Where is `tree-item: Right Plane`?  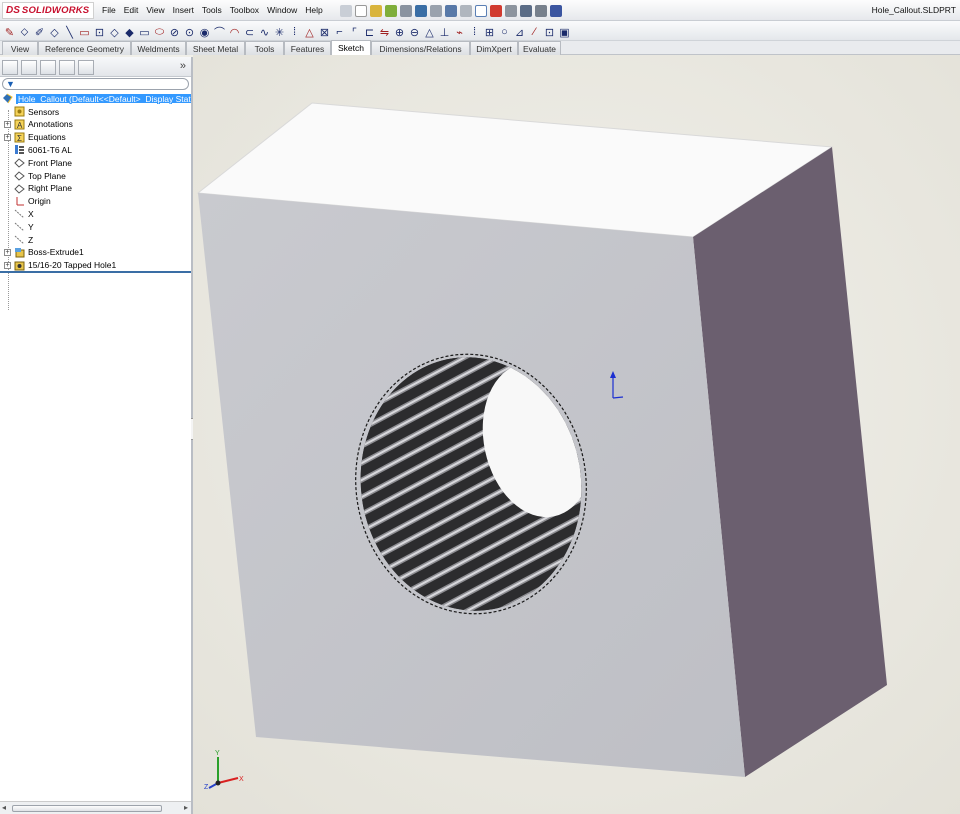
tree-item: Right Plane is located at coordinates (95, 188).